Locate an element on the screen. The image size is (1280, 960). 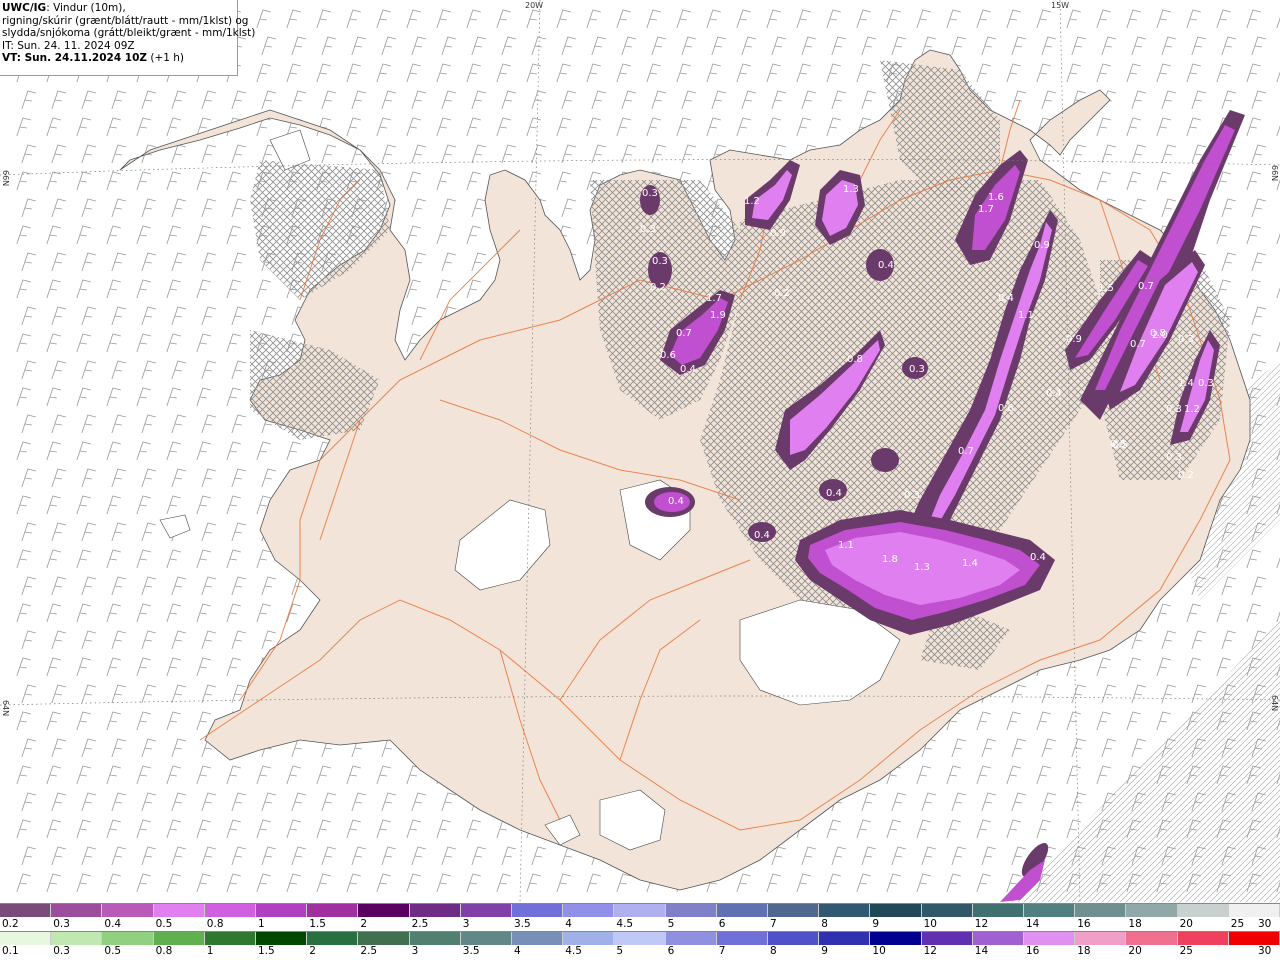
valid-time-offset: (+1 h) is located at coordinates (166, 58).